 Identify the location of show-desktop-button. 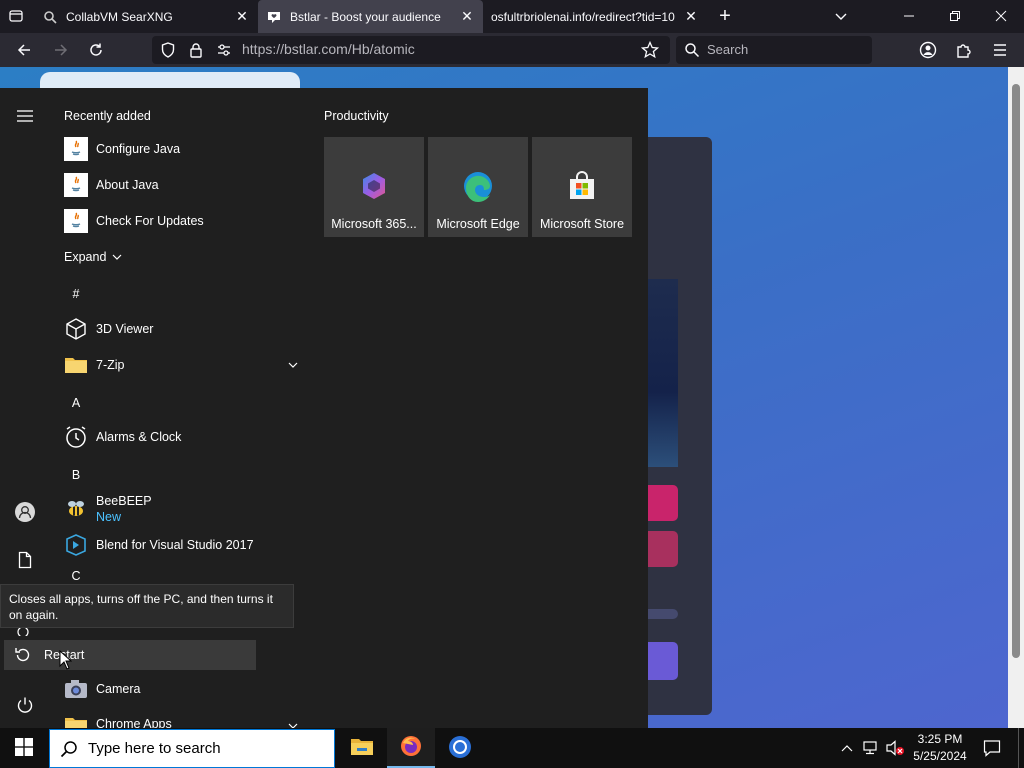
(1021, 748).